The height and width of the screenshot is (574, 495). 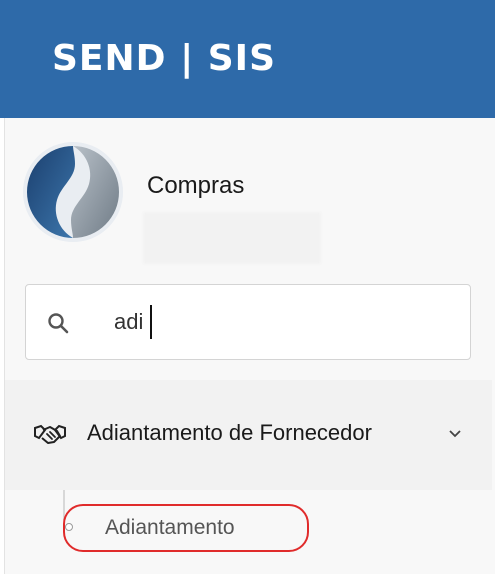 What do you see at coordinates (232, 238) in the screenshot?
I see `profile-subtitle-redacted` at bounding box center [232, 238].